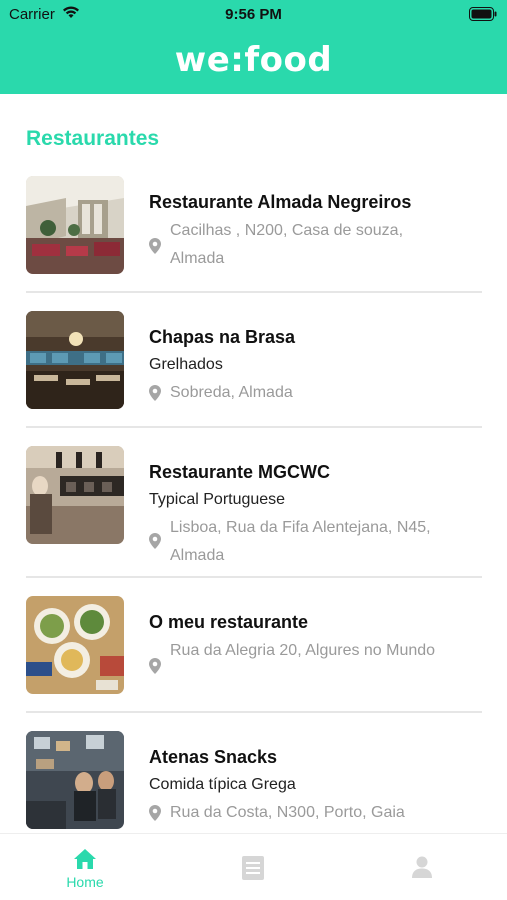  Describe the element at coordinates (217, 499) in the screenshot. I see `restaurant-category: Typical Portuguese` at that location.